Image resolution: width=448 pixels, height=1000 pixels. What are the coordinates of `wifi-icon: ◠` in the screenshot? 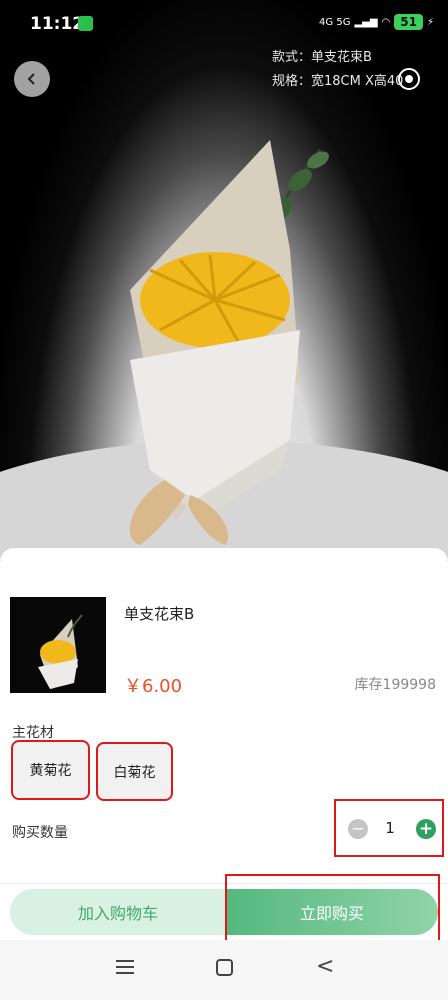 It's located at (386, 22).